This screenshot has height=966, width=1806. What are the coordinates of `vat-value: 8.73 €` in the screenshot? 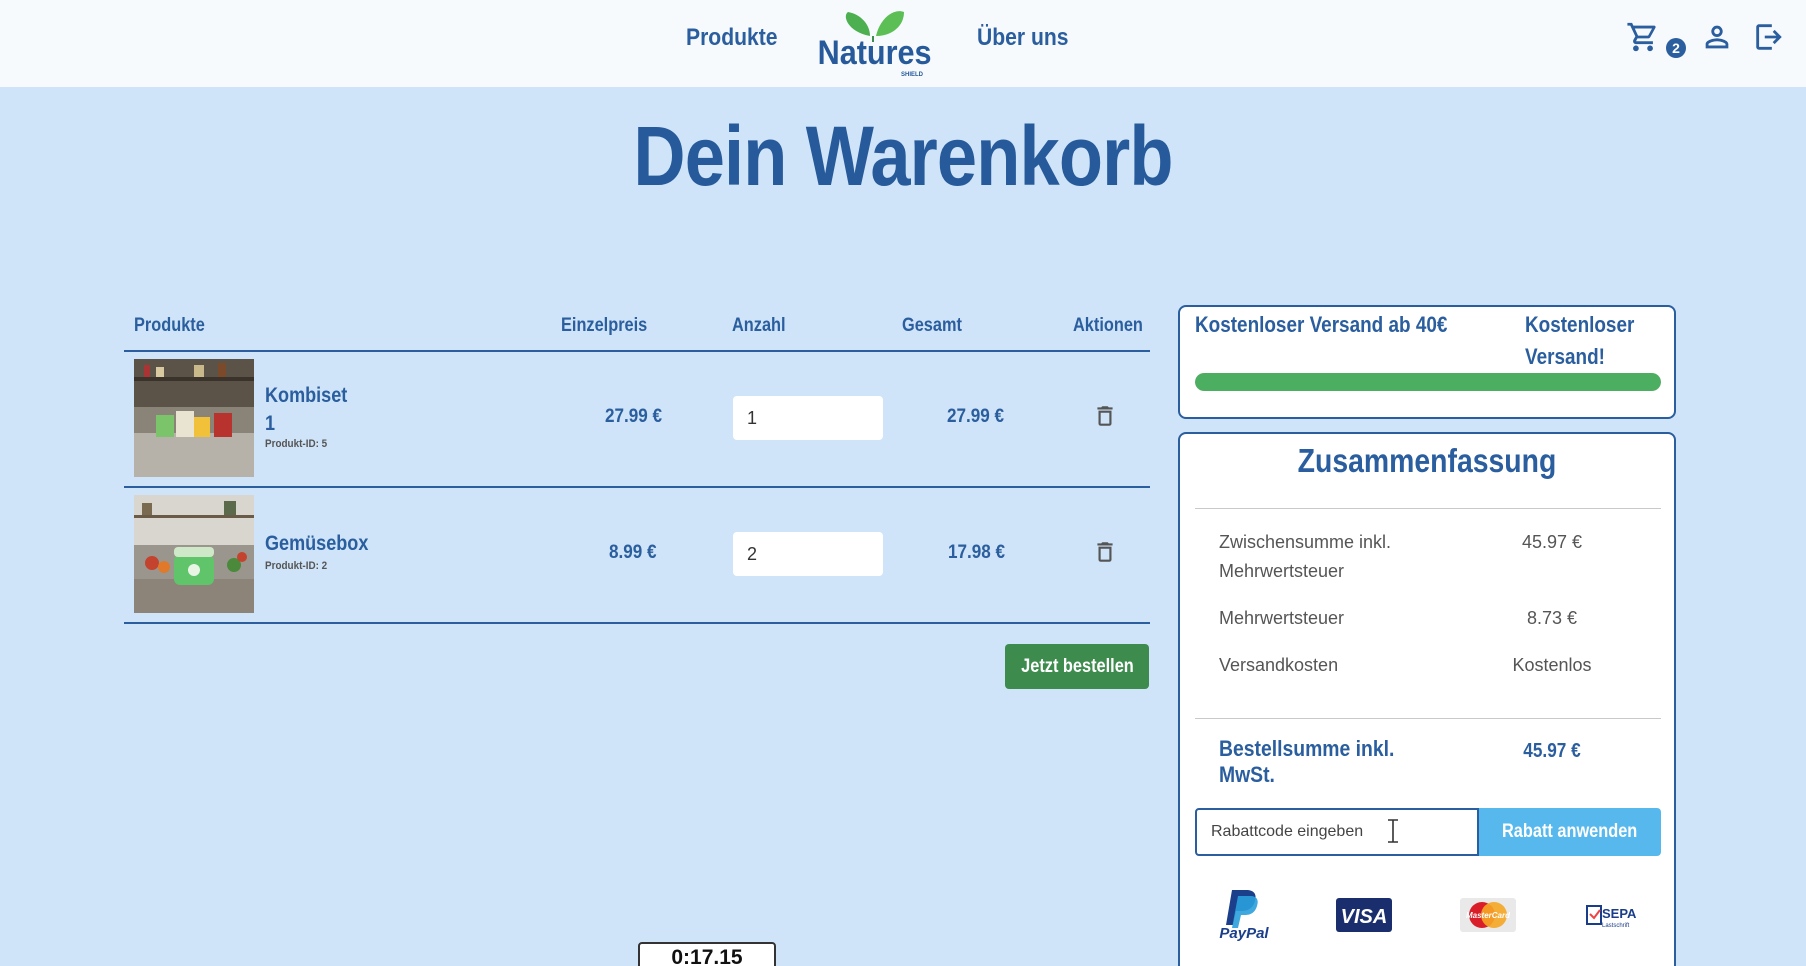 It's located at (1552, 618).